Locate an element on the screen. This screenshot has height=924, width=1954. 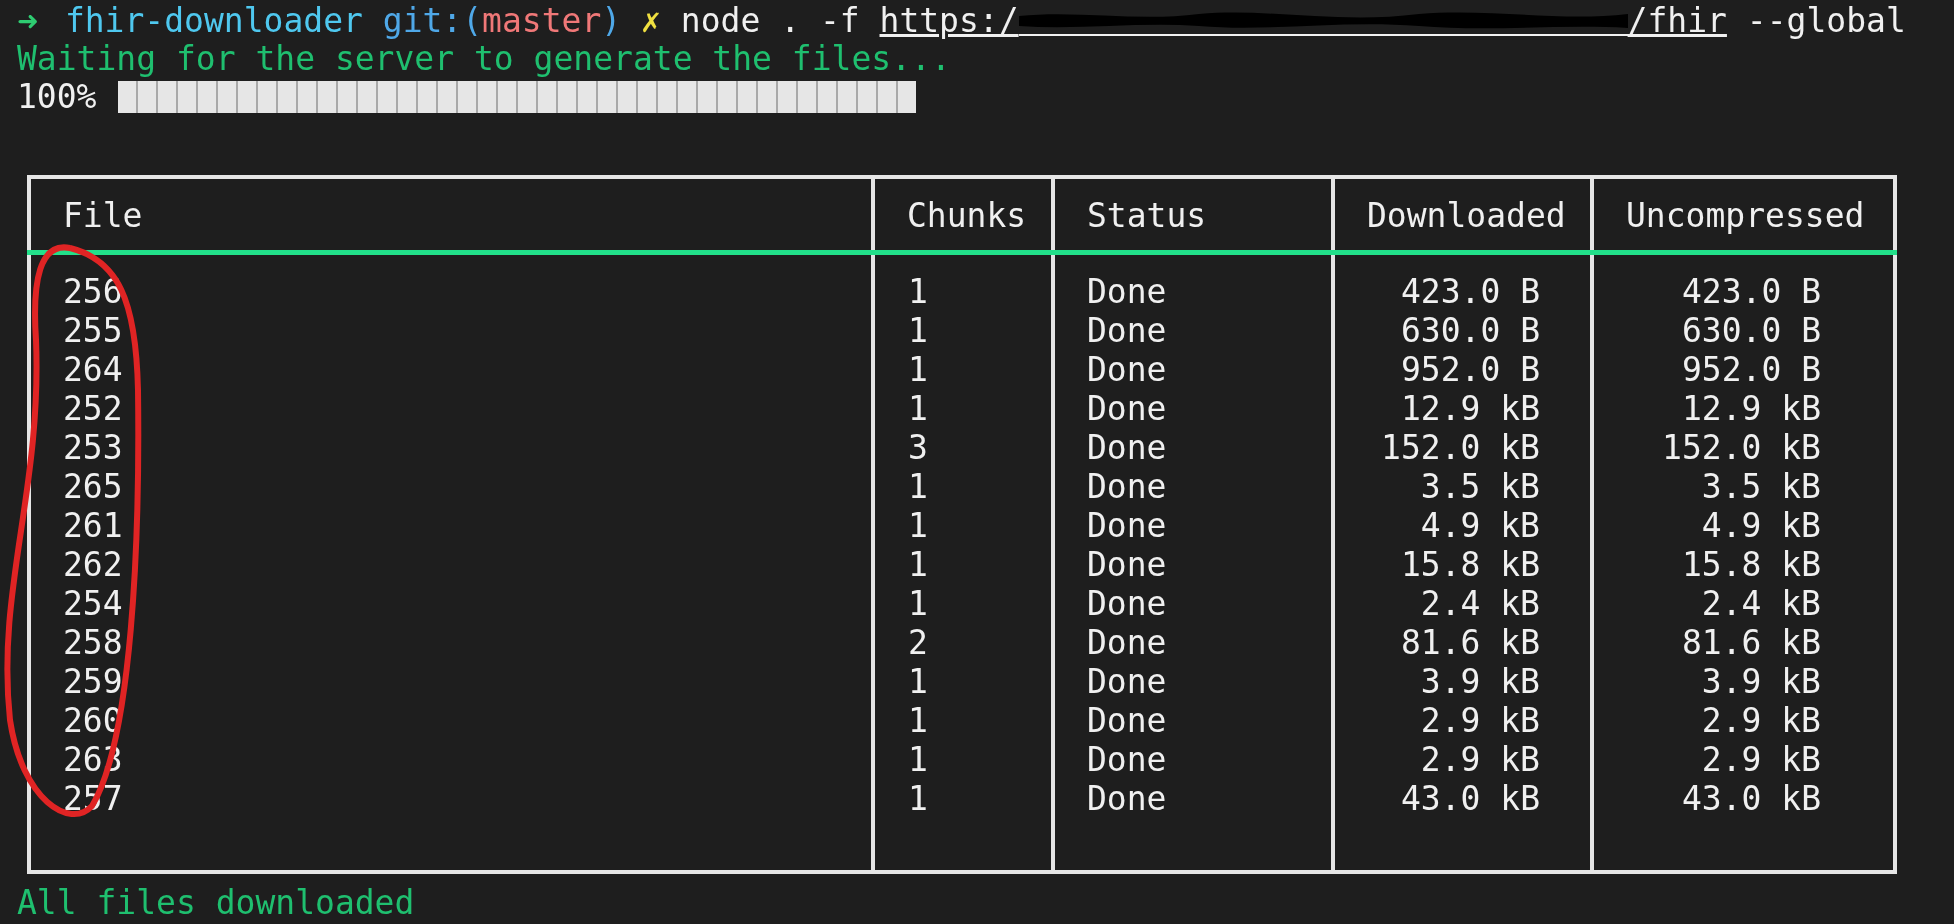
dirty-mark: ✗ is located at coordinates (651, 21).